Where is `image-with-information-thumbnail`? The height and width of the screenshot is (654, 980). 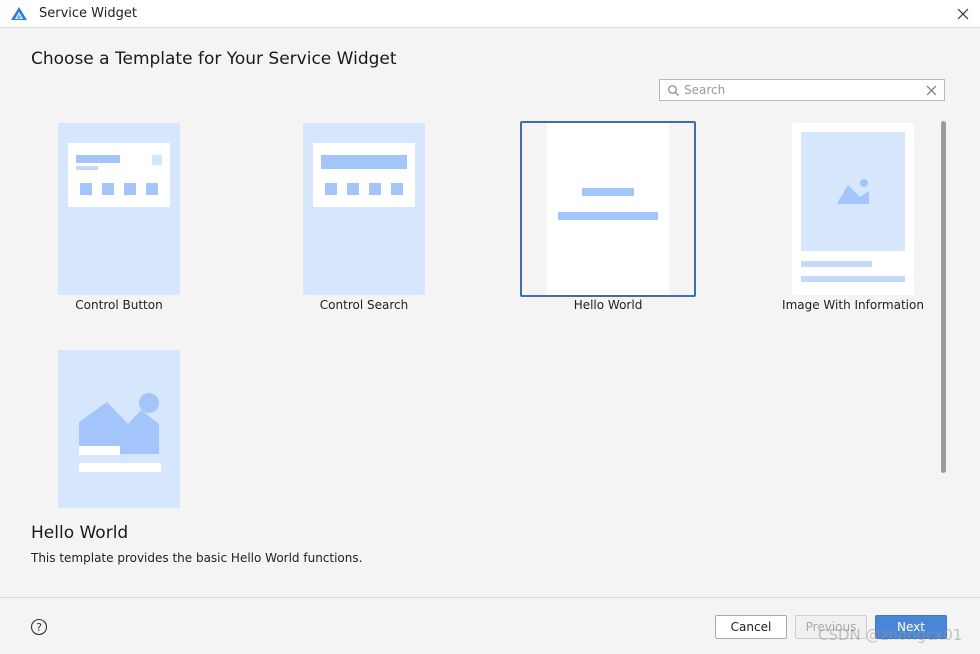
image-with-information-thumbnail is located at coordinates (853, 209).